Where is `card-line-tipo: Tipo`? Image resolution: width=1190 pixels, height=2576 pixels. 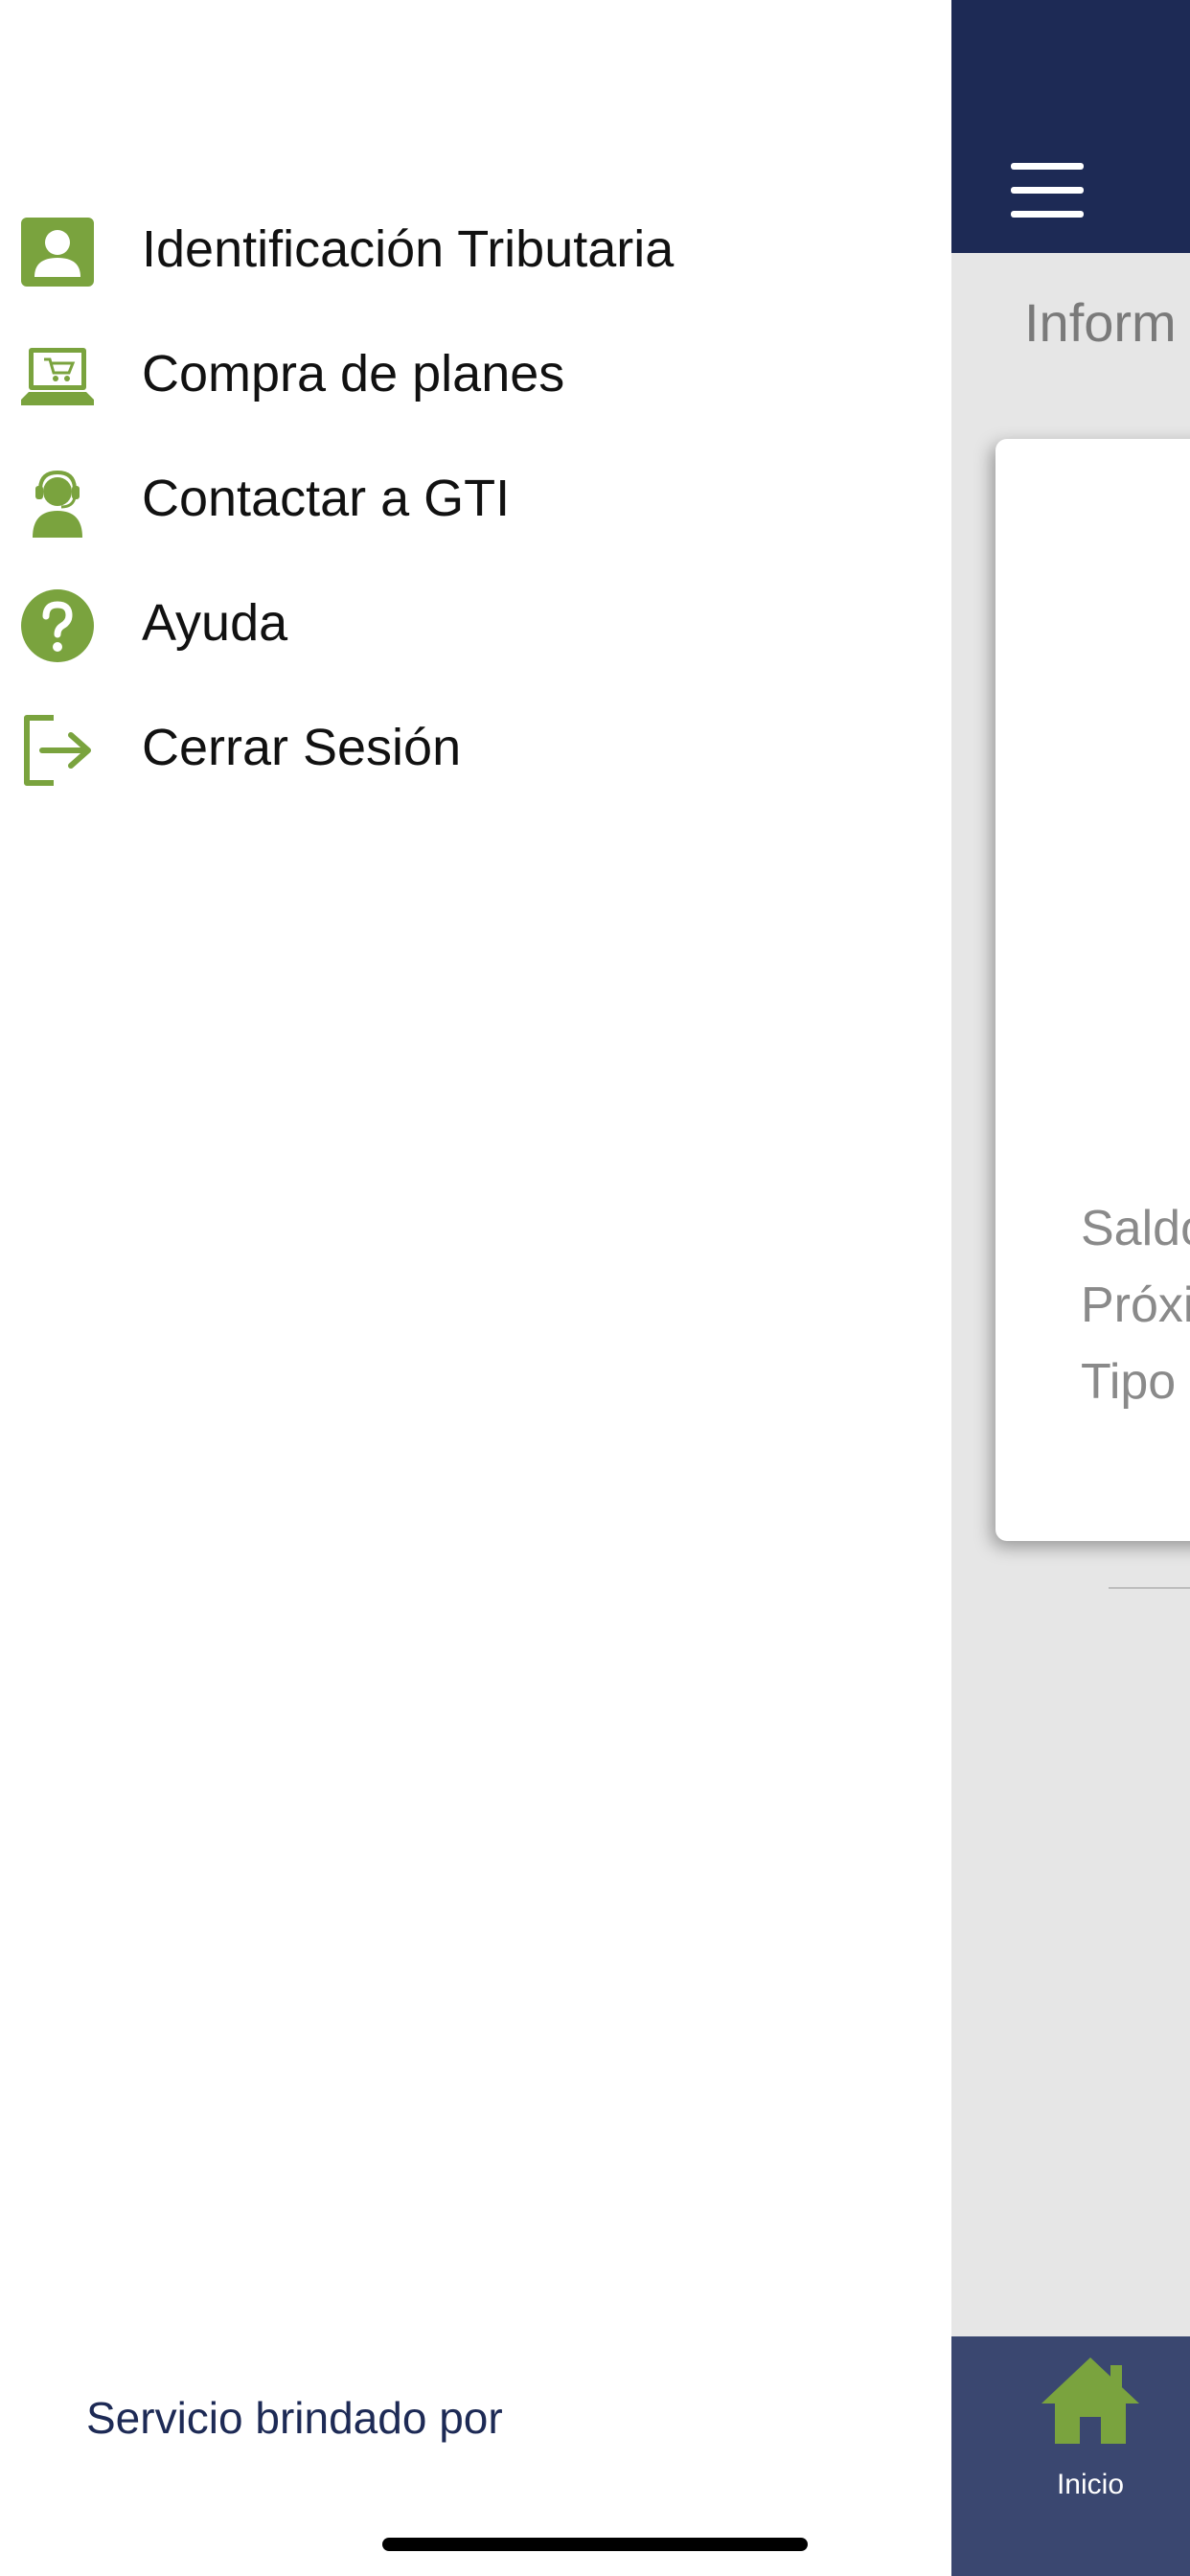
card-line-tipo: Tipo is located at coordinates (1129, 1382).